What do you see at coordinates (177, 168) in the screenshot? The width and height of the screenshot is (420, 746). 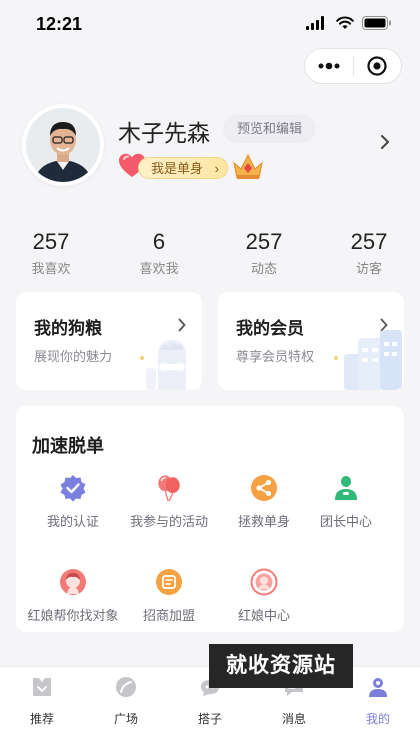 I see `single-tag-label: 我是单身` at bounding box center [177, 168].